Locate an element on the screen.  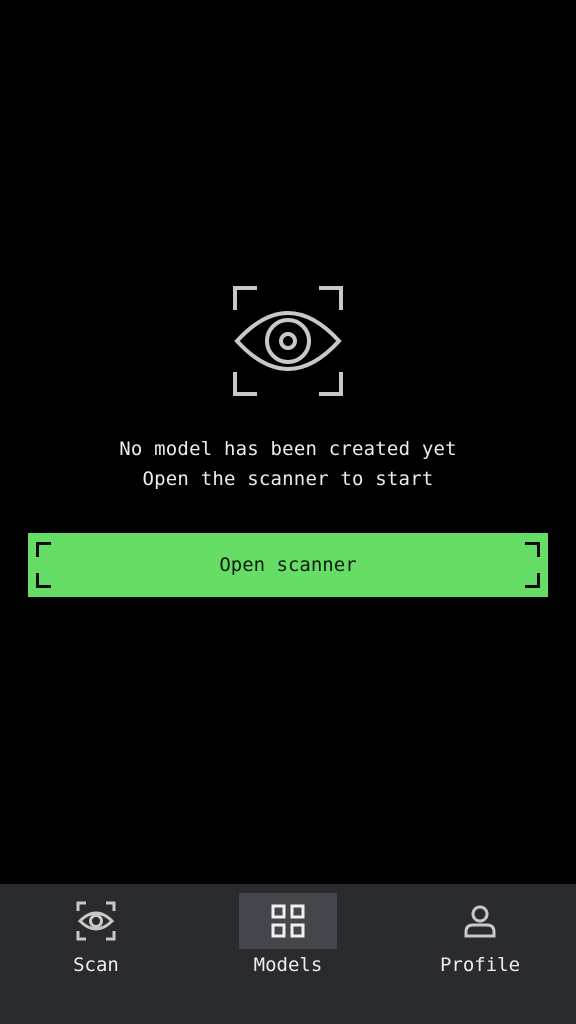
empty-state-line-2: Open the scanner to start is located at coordinates (288, 479).